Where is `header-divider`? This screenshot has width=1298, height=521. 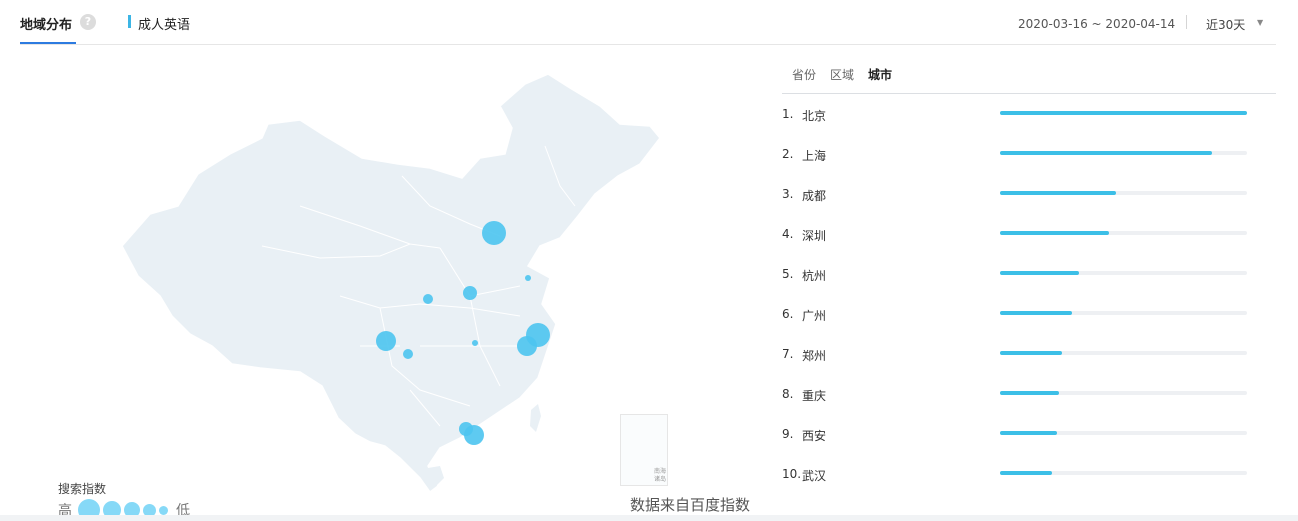
header-divider is located at coordinates (648, 44).